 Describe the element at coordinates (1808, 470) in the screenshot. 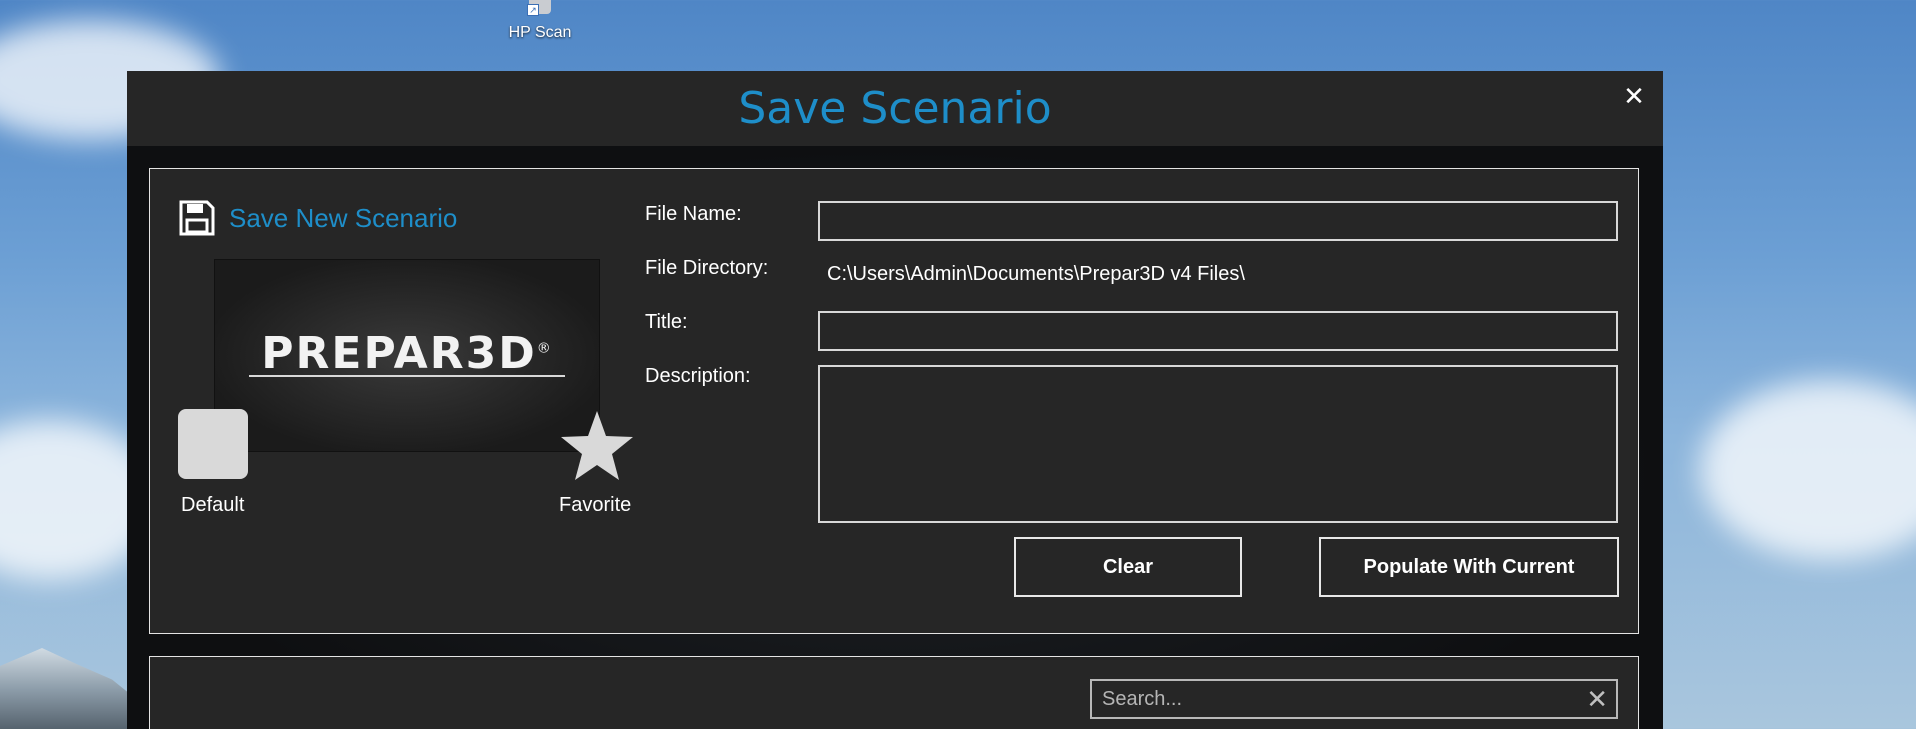

I see `cloud` at that location.